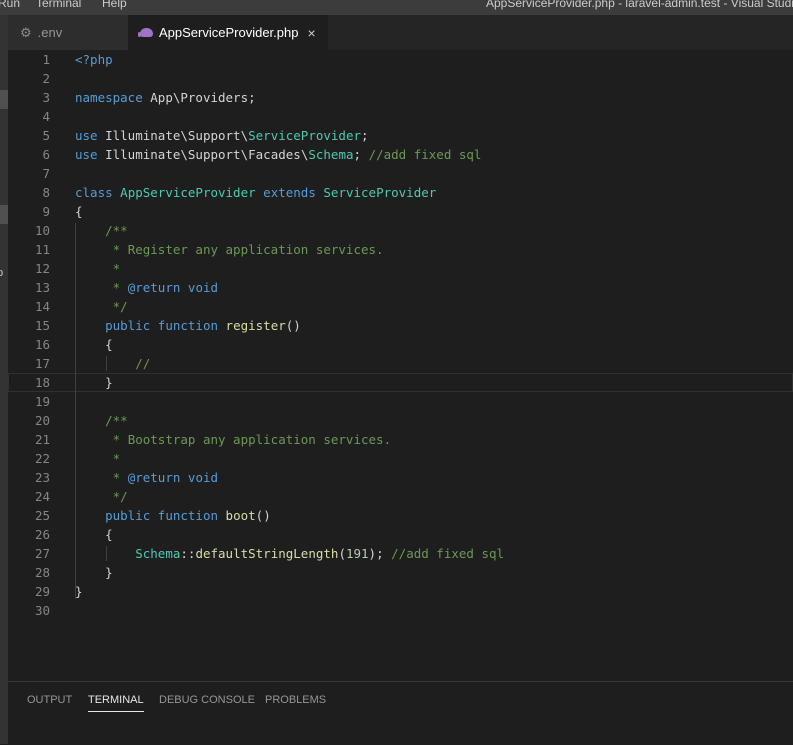 This screenshot has width=793, height=745. I want to click on line-number: 22, so click(42, 458).